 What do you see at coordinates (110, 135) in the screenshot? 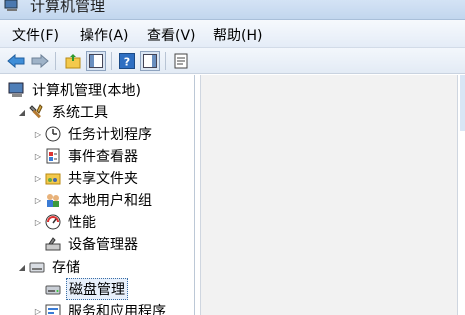
I see `tree-item-label: 任务计划程序` at bounding box center [110, 135].